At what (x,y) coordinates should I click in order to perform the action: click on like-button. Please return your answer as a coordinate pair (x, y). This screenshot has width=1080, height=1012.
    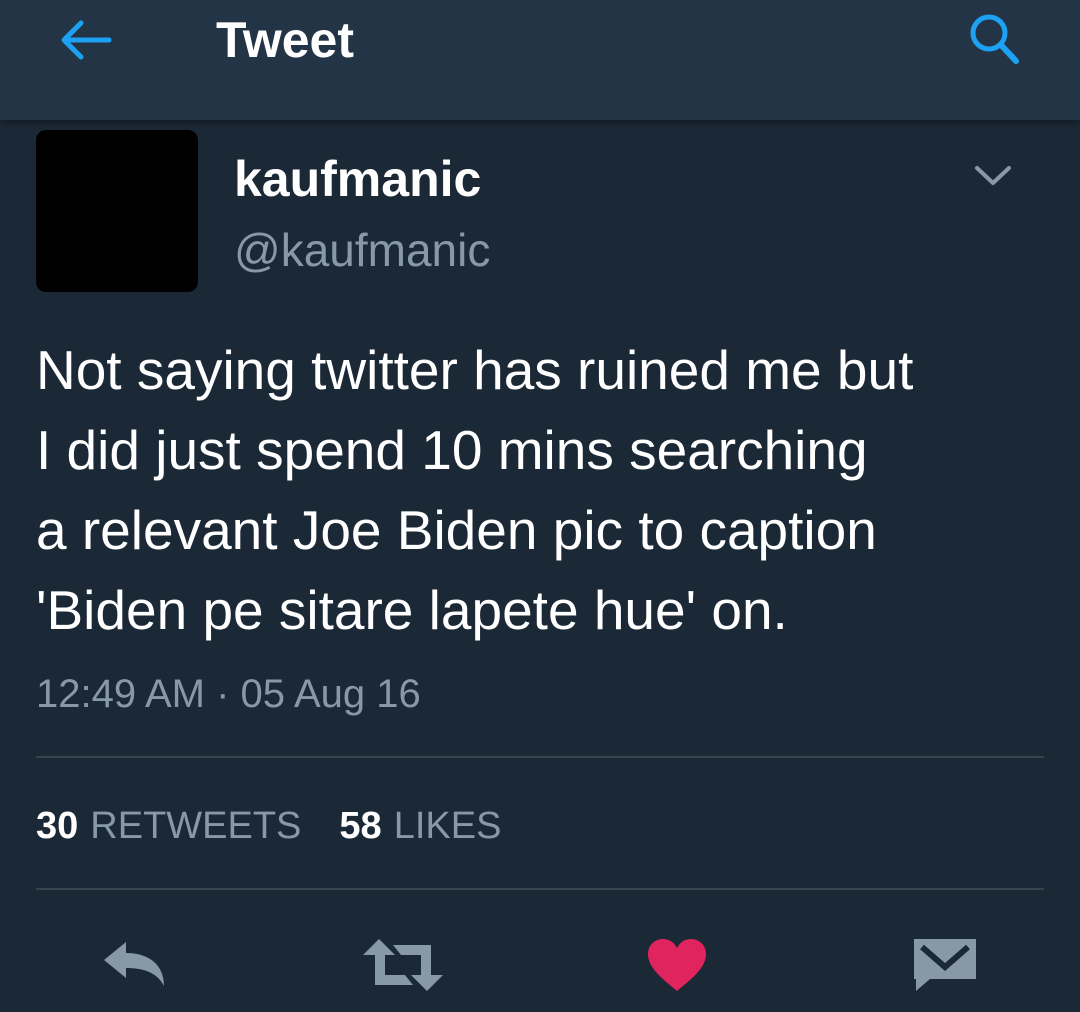
    Looking at the image, I should click on (677, 965).